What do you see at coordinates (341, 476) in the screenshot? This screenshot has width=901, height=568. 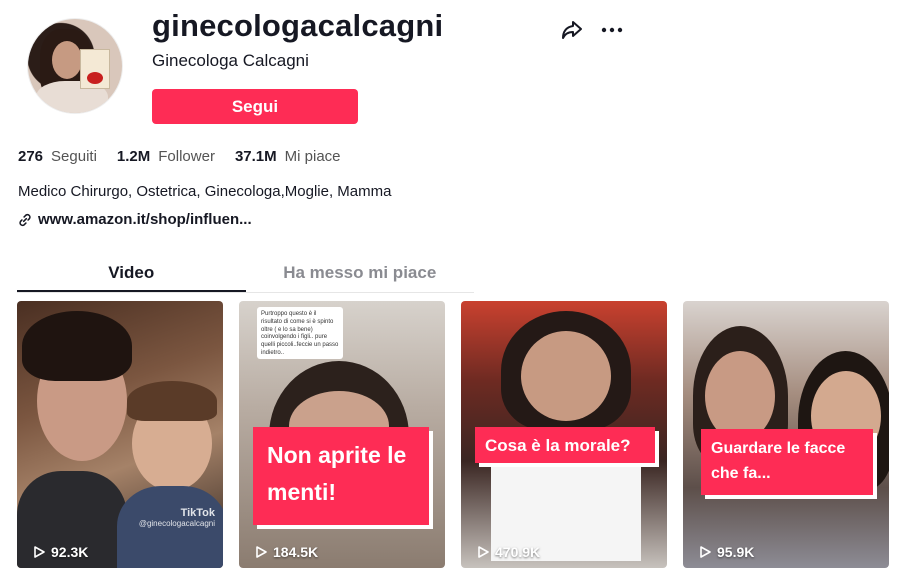 I see `video-overlay-text: Non aprite le menti!` at bounding box center [341, 476].